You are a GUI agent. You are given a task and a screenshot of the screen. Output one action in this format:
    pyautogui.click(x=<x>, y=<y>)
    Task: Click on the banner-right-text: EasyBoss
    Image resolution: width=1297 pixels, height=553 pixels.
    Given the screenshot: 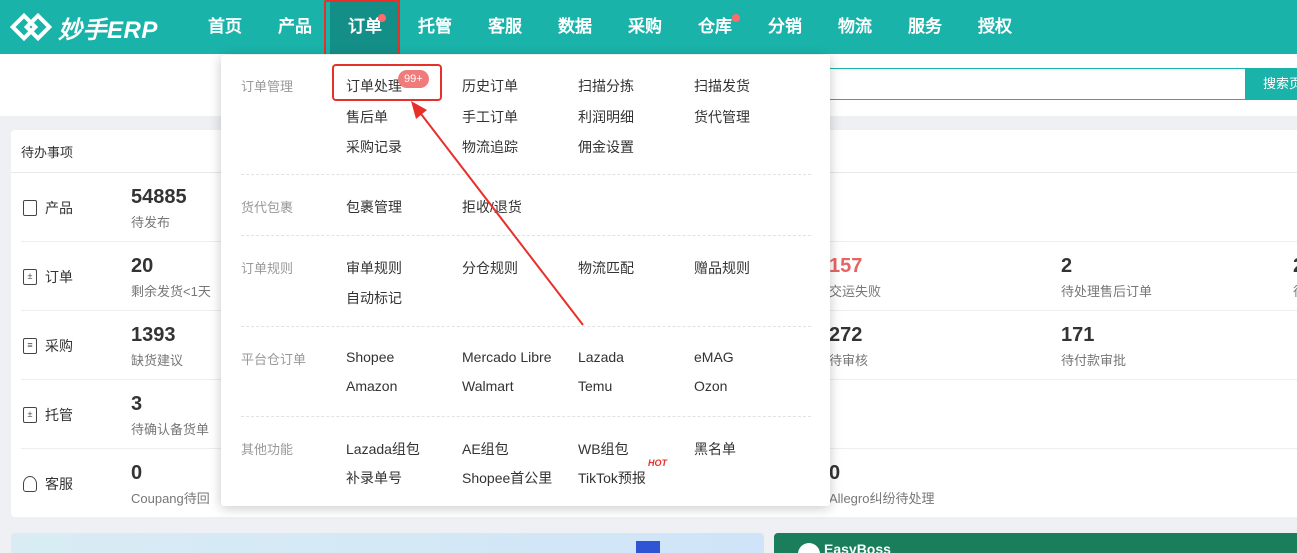 What is the action you would take?
    pyautogui.click(x=857, y=547)
    